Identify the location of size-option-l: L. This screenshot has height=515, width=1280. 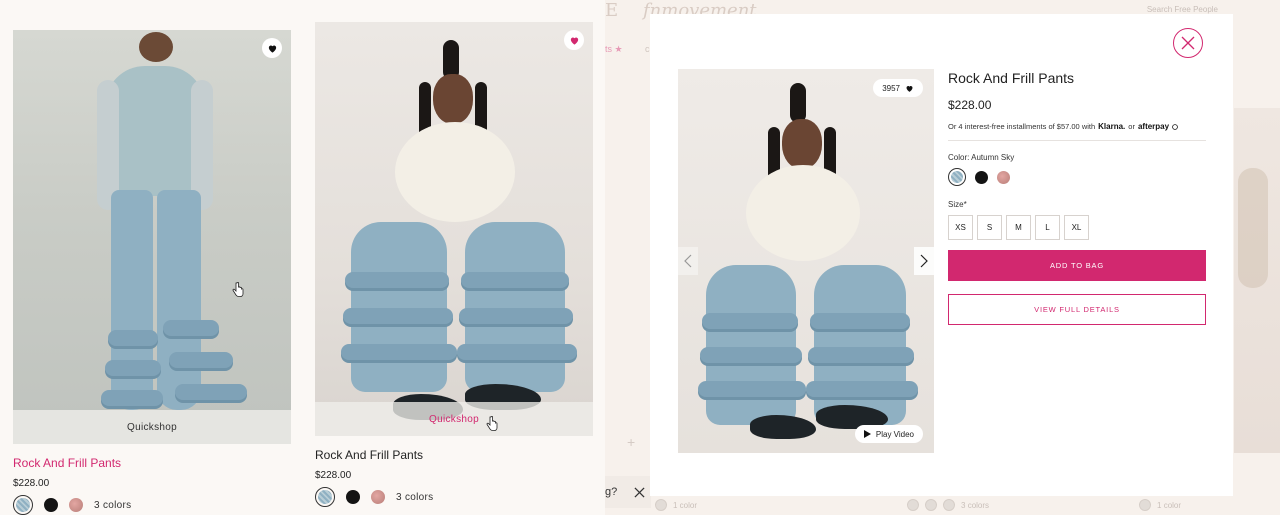
(1047, 227).